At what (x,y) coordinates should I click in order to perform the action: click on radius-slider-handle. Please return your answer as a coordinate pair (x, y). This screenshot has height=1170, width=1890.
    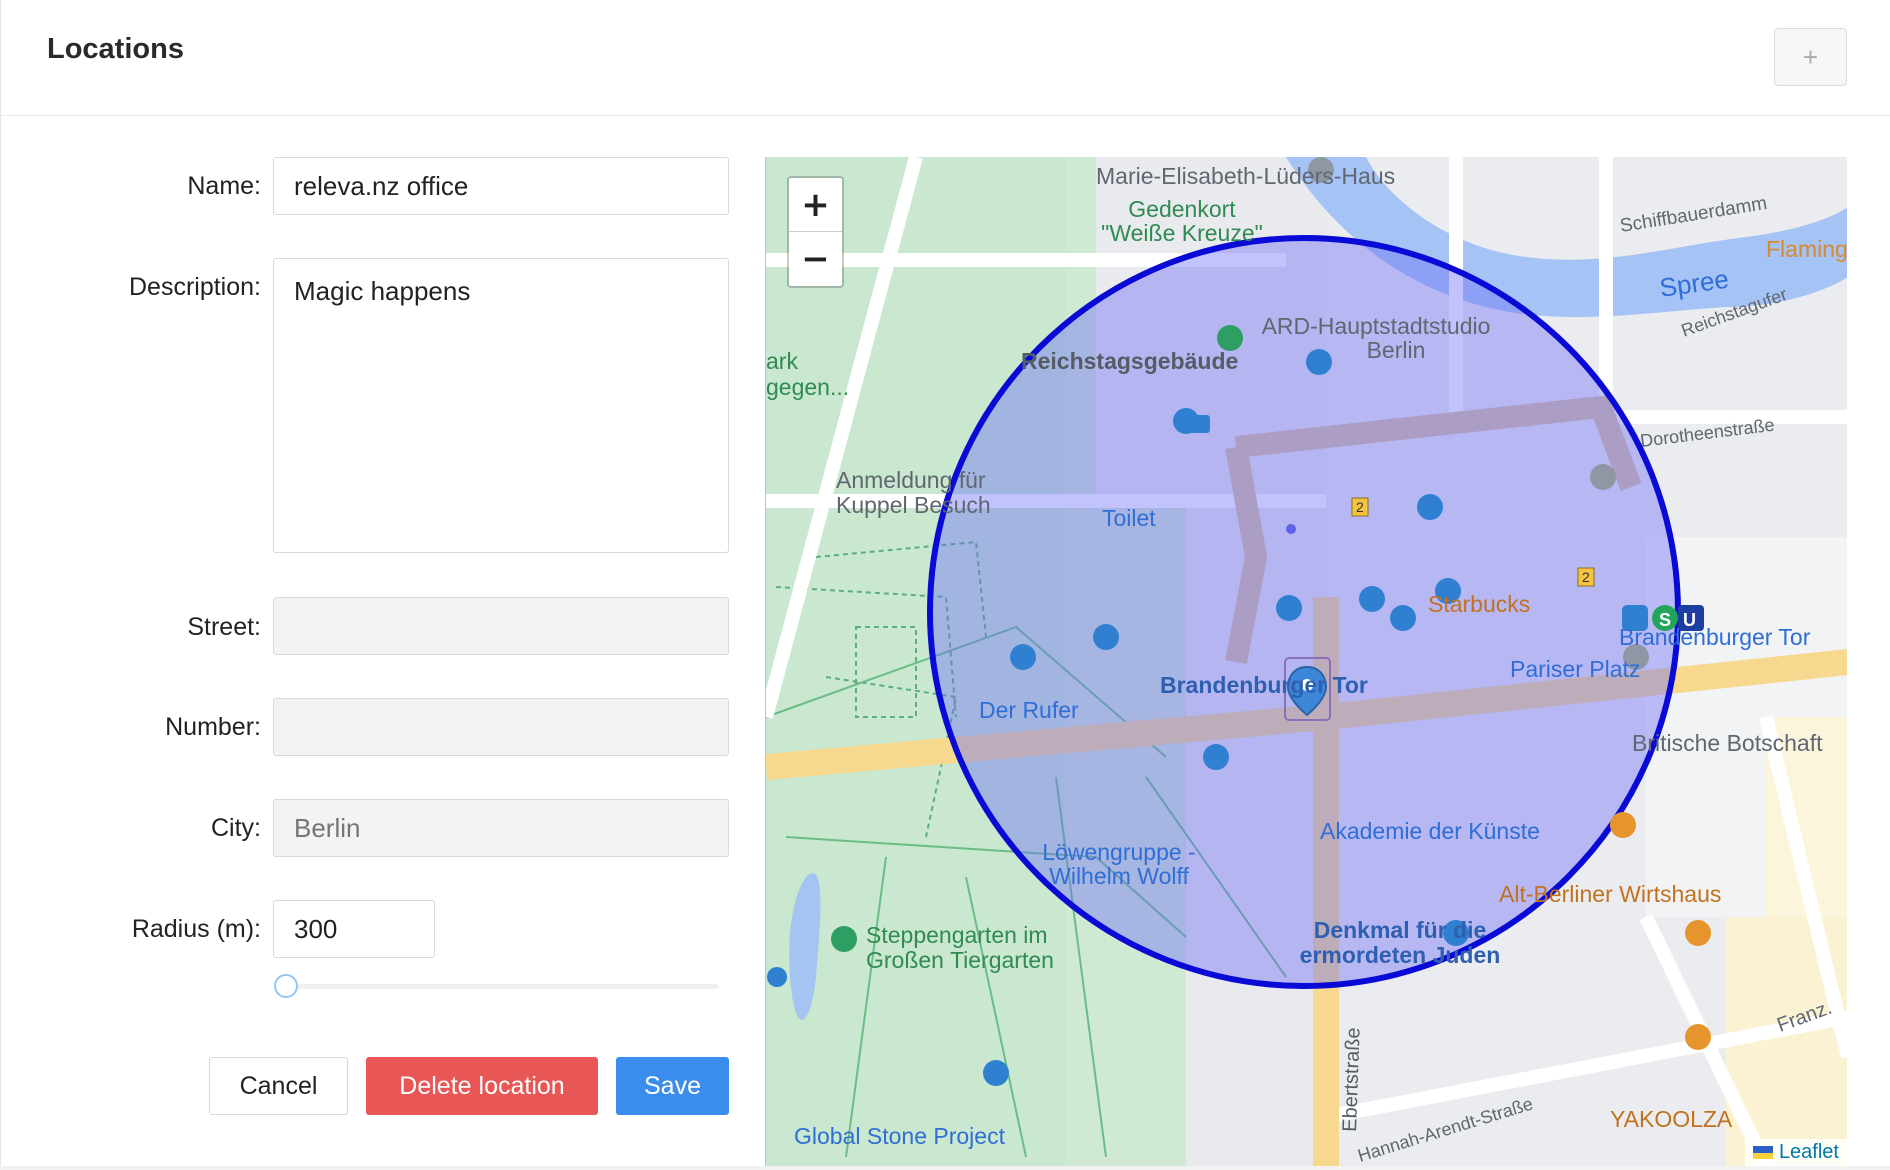
    Looking at the image, I should click on (286, 986).